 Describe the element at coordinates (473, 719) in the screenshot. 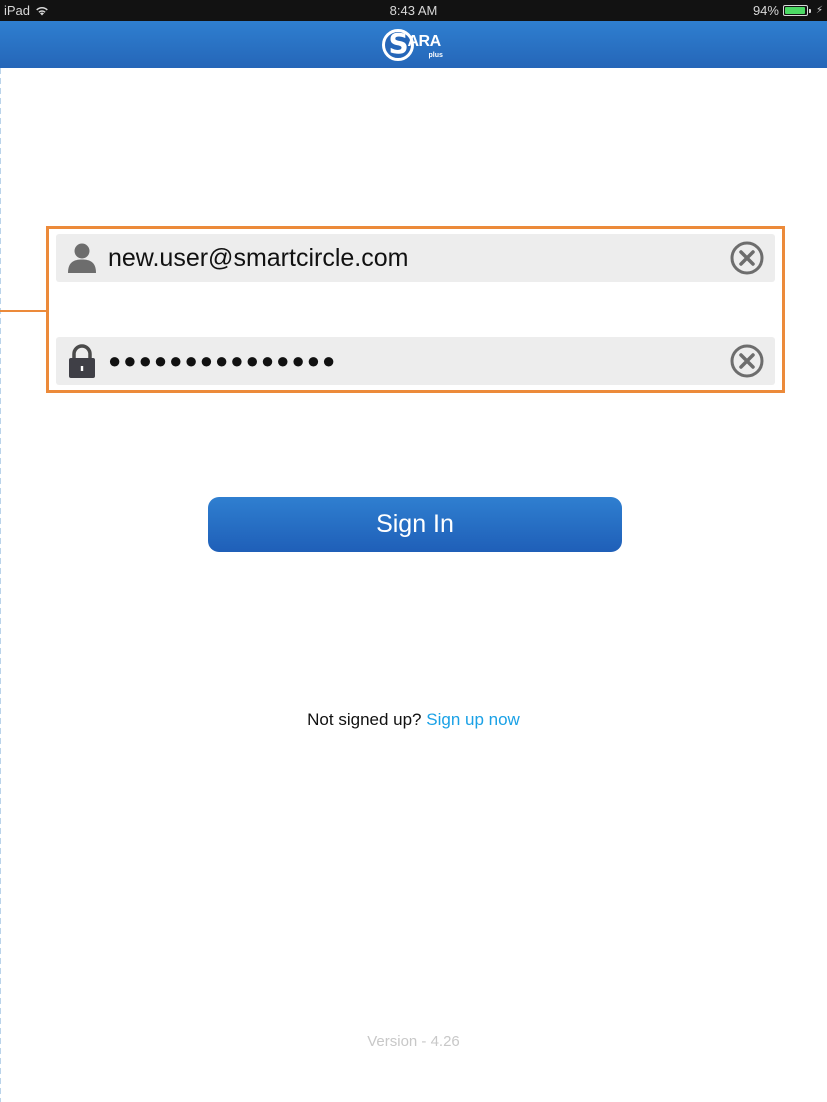

I see `sign-up-link: Sign up now` at that location.